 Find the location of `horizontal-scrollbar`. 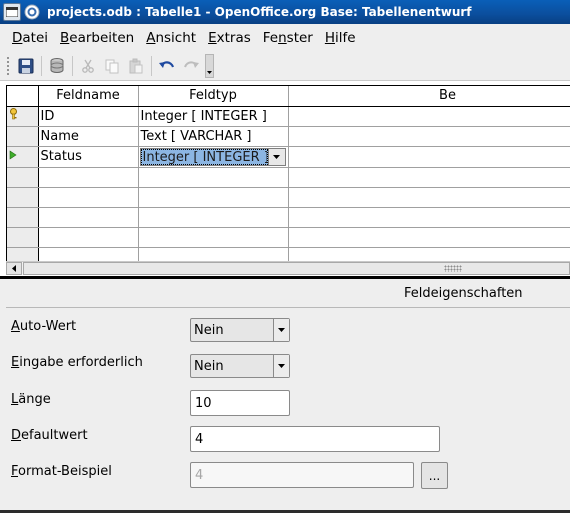

horizontal-scrollbar is located at coordinates (288, 268).